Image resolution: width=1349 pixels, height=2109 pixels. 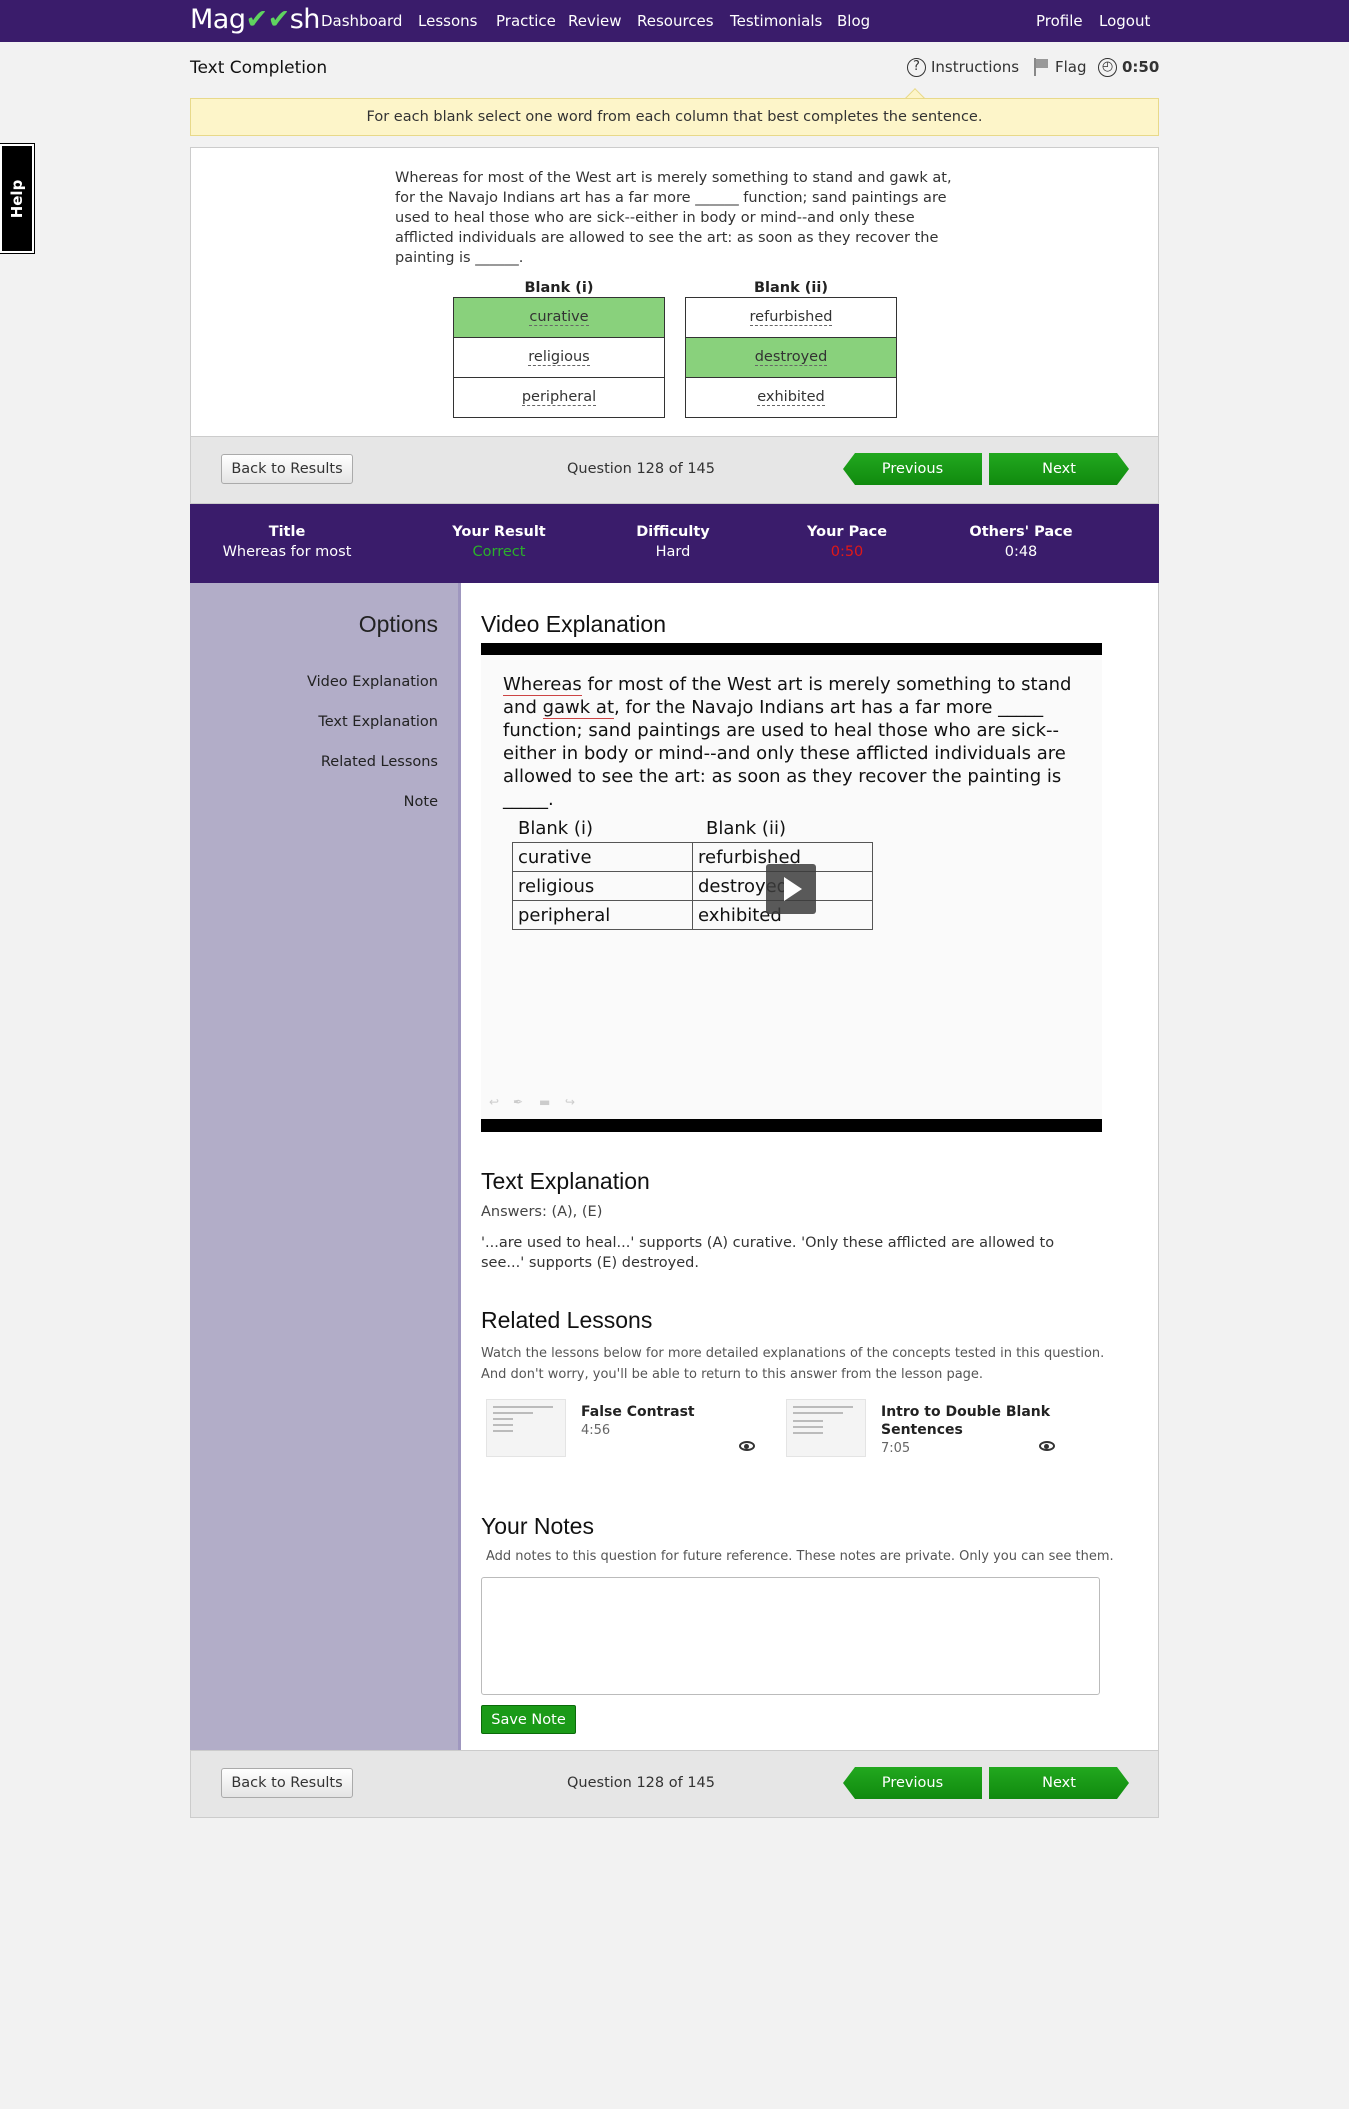 I want to click on video-explanation-title: Video Explanation, so click(x=573, y=624).